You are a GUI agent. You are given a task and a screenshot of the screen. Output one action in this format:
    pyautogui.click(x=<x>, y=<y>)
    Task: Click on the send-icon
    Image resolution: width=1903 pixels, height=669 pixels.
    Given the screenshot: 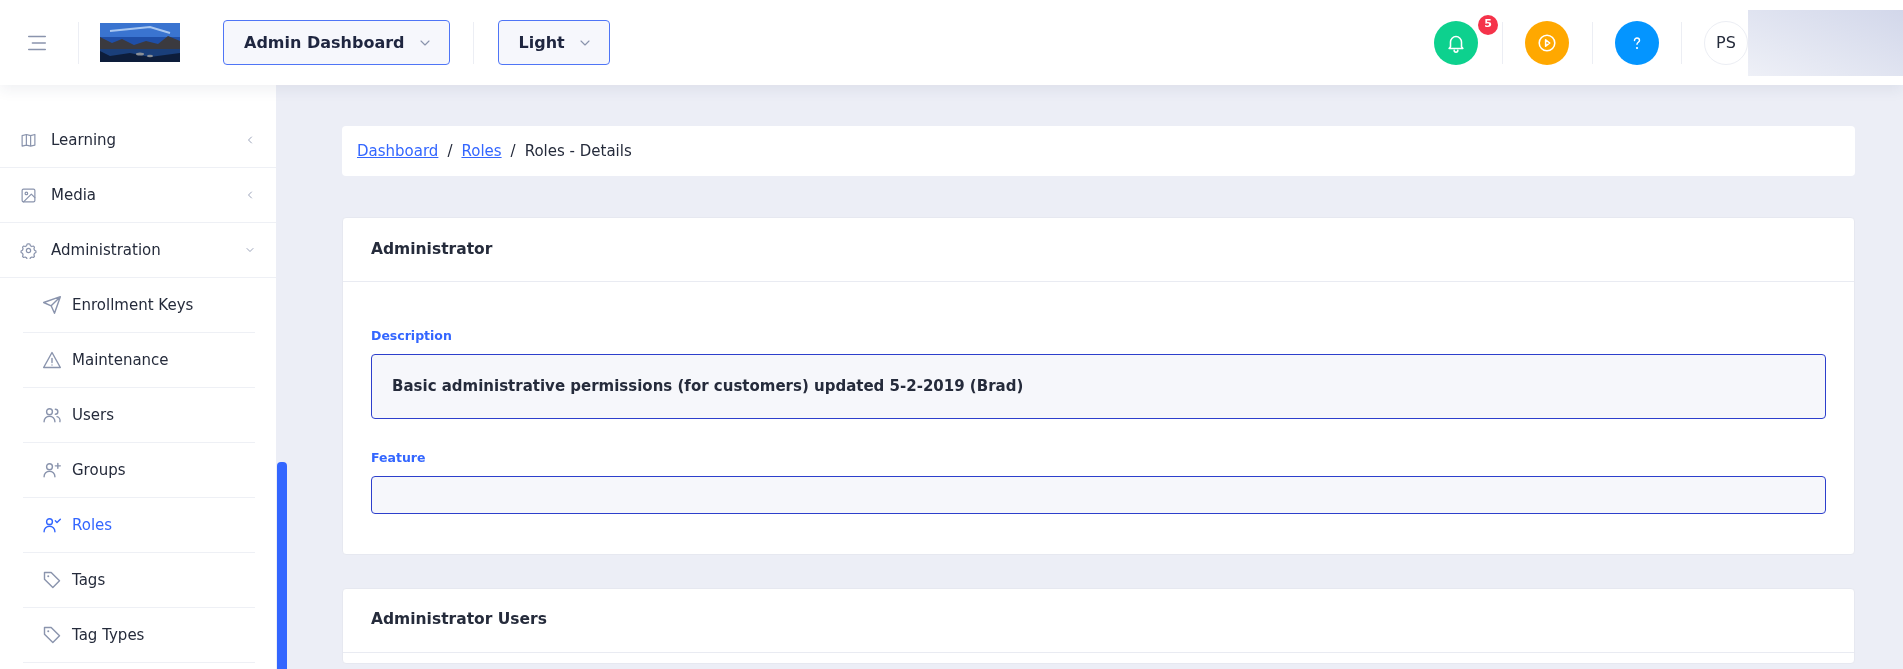 What is the action you would take?
    pyautogui.click(x=52, y=305)
    